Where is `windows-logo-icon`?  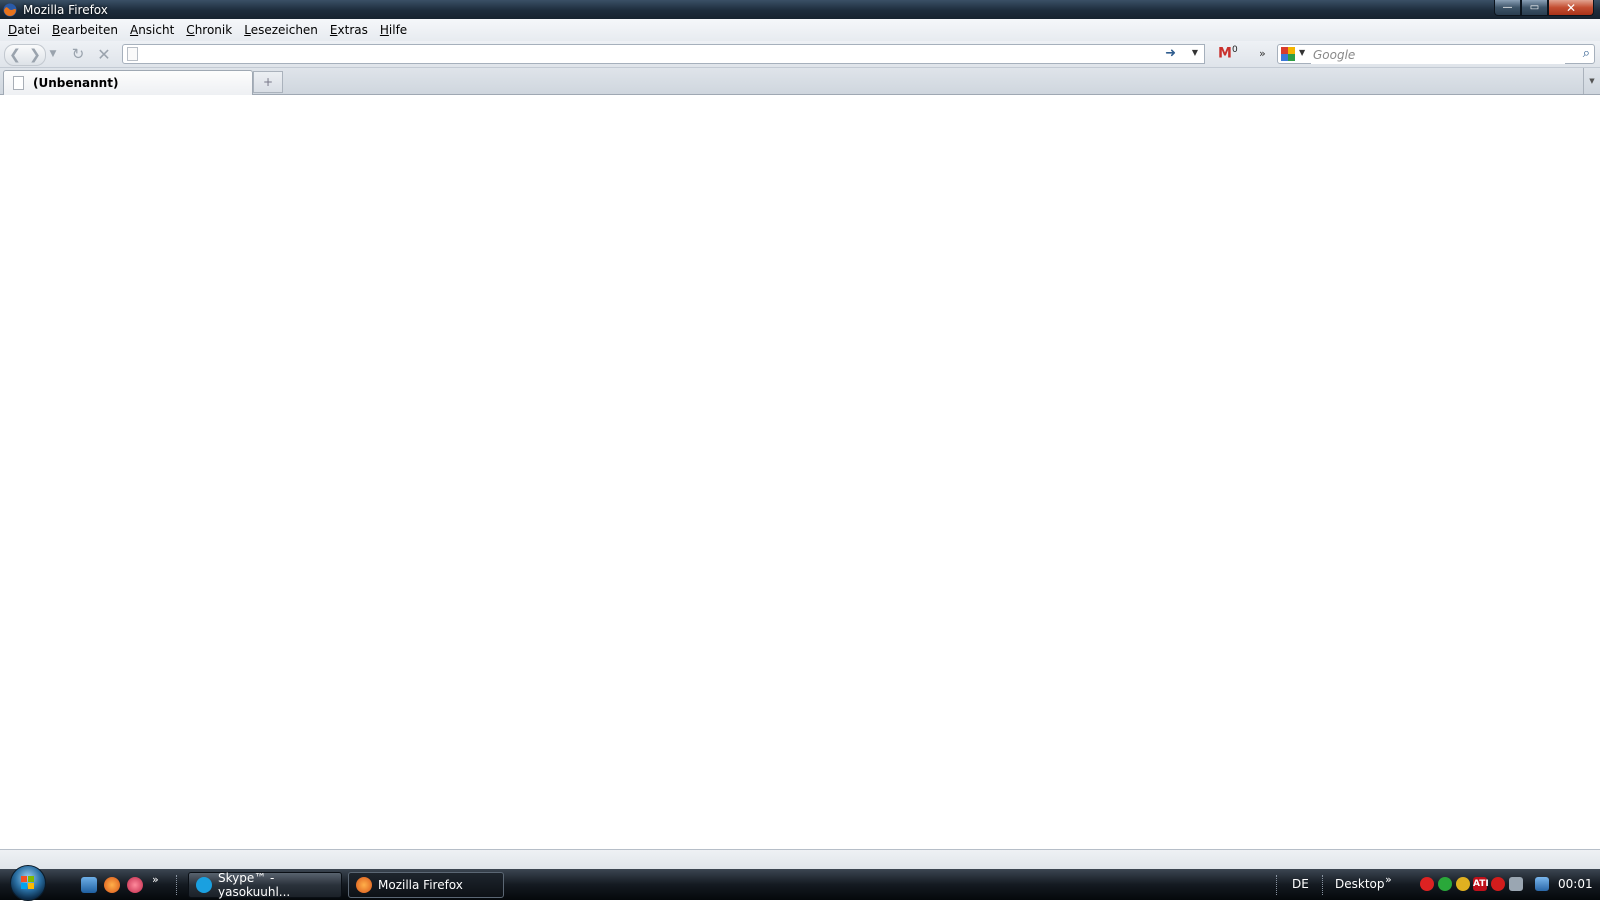
windows-logo-icon is located at coordinates (28, 883).